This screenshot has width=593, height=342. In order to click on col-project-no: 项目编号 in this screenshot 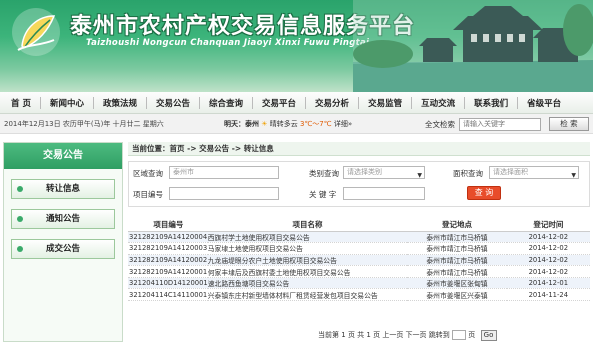, I will do `click(168, 225)`.